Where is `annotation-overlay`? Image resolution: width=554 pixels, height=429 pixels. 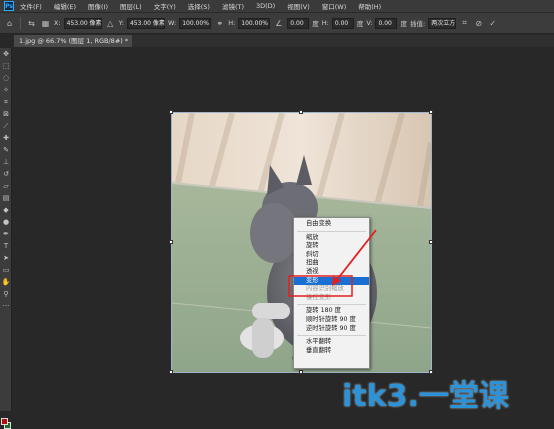 annotation-overlay is located at coordinates (332, 263).